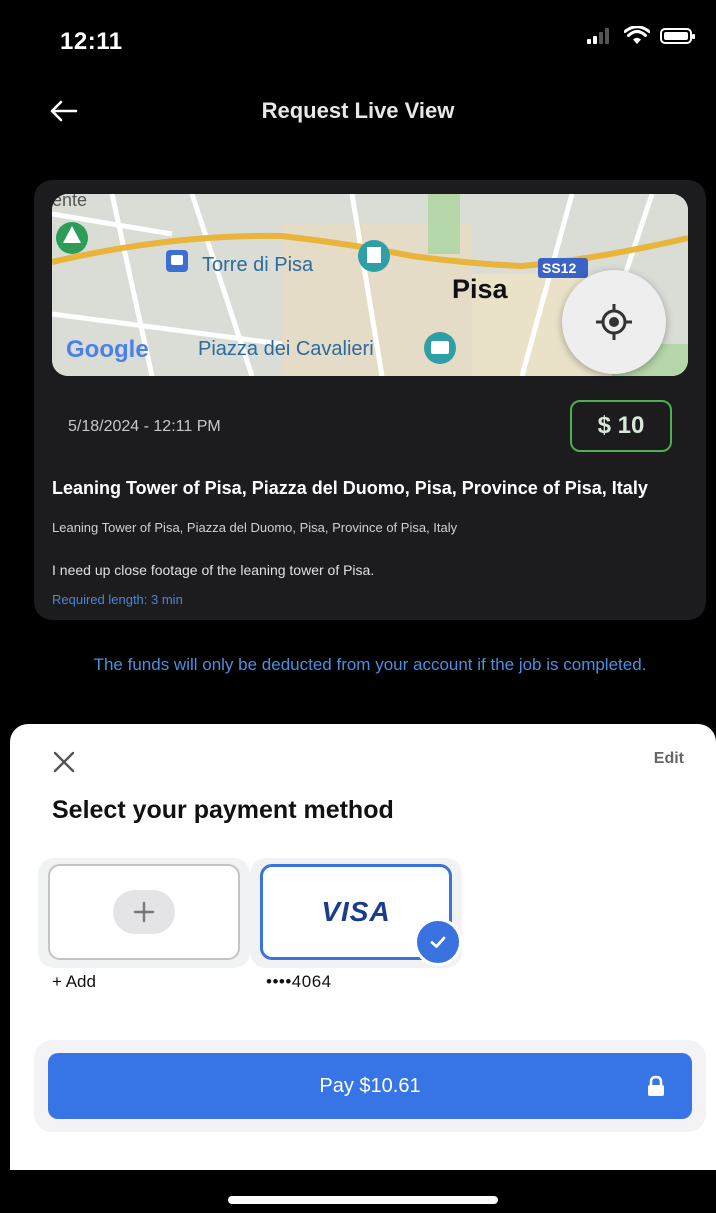  I want to click on status-time: 12:11, so click(91, 41).